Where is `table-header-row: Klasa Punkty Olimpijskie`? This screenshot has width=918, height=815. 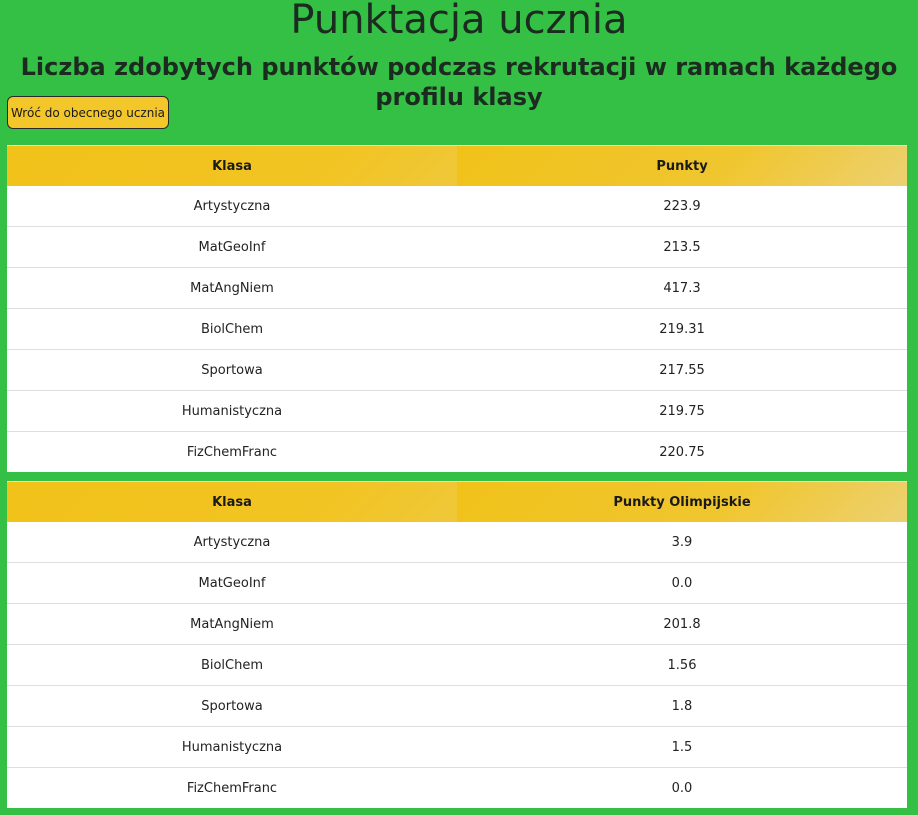 table-header-row: Klasa Punkty Olimpijskie is located at coordinates (457, 501).